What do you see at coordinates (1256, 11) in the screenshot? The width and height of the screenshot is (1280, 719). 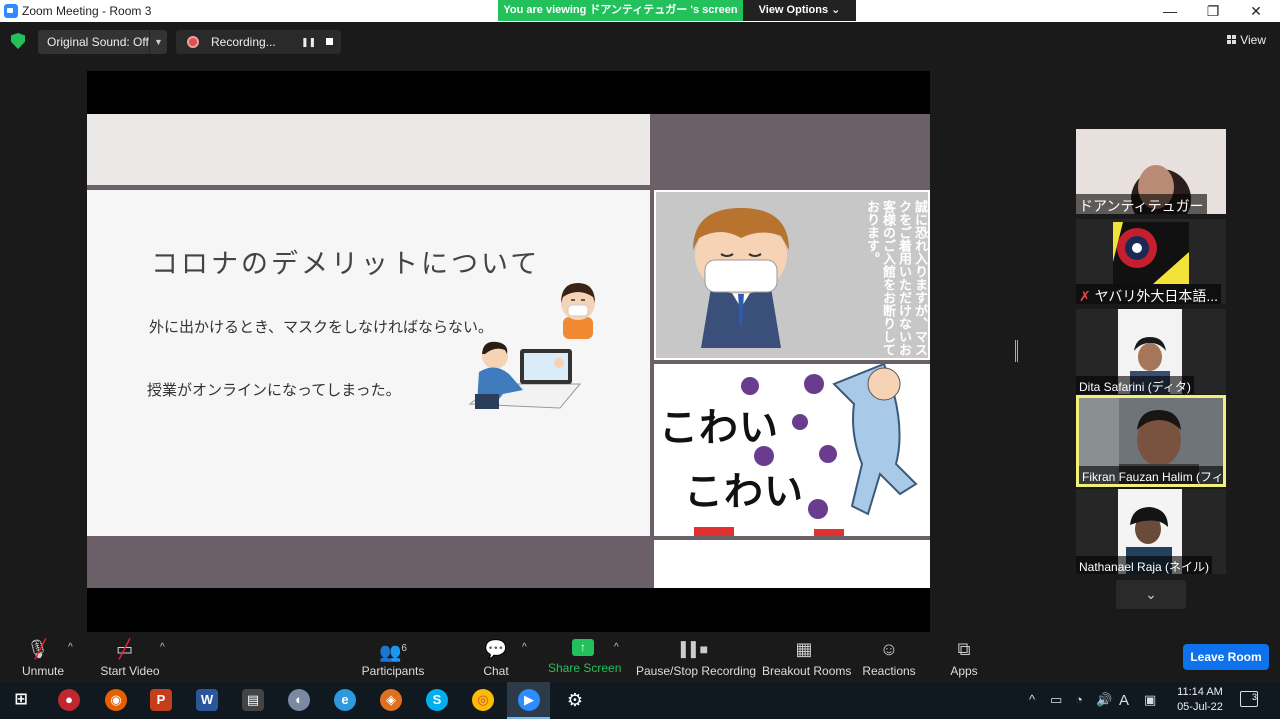 I see `close-button: ✕` at bounding box center [1256, 11].